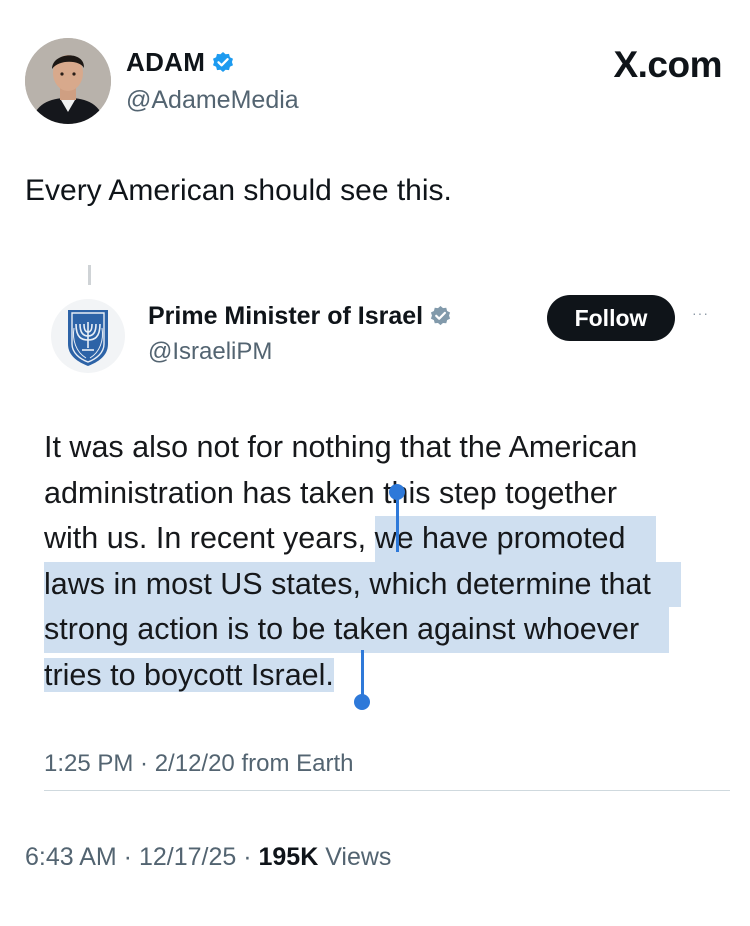 This screenshot has height=926, width=750. Describe the element at coordinates (212, 100) in the screenshot. I see `author-handle: @AdameMedia` at that location.